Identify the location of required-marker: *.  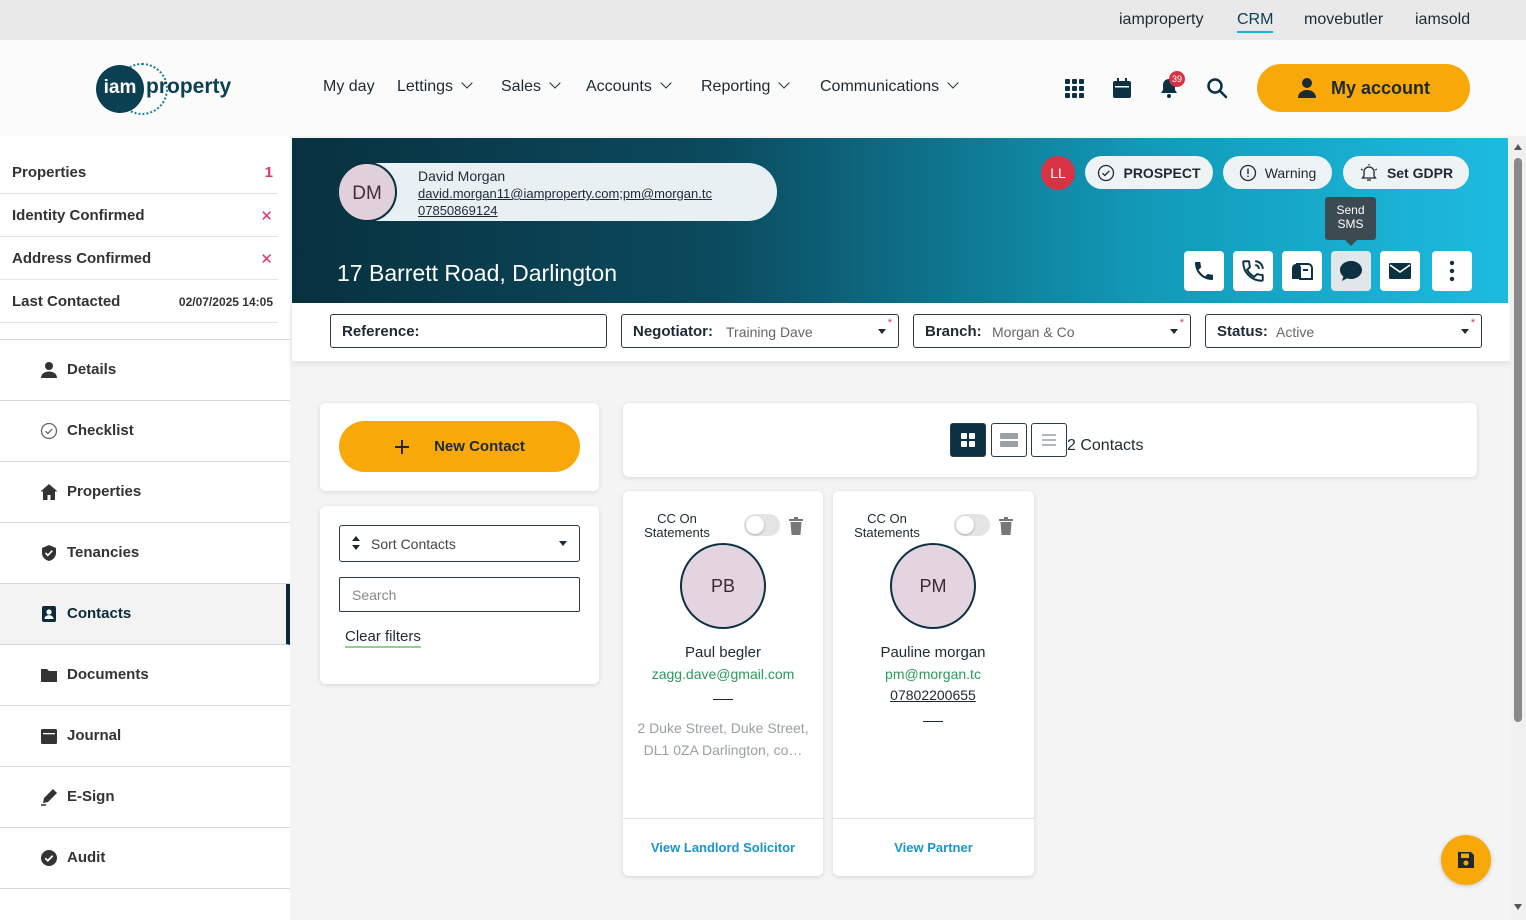
(1472, 323).